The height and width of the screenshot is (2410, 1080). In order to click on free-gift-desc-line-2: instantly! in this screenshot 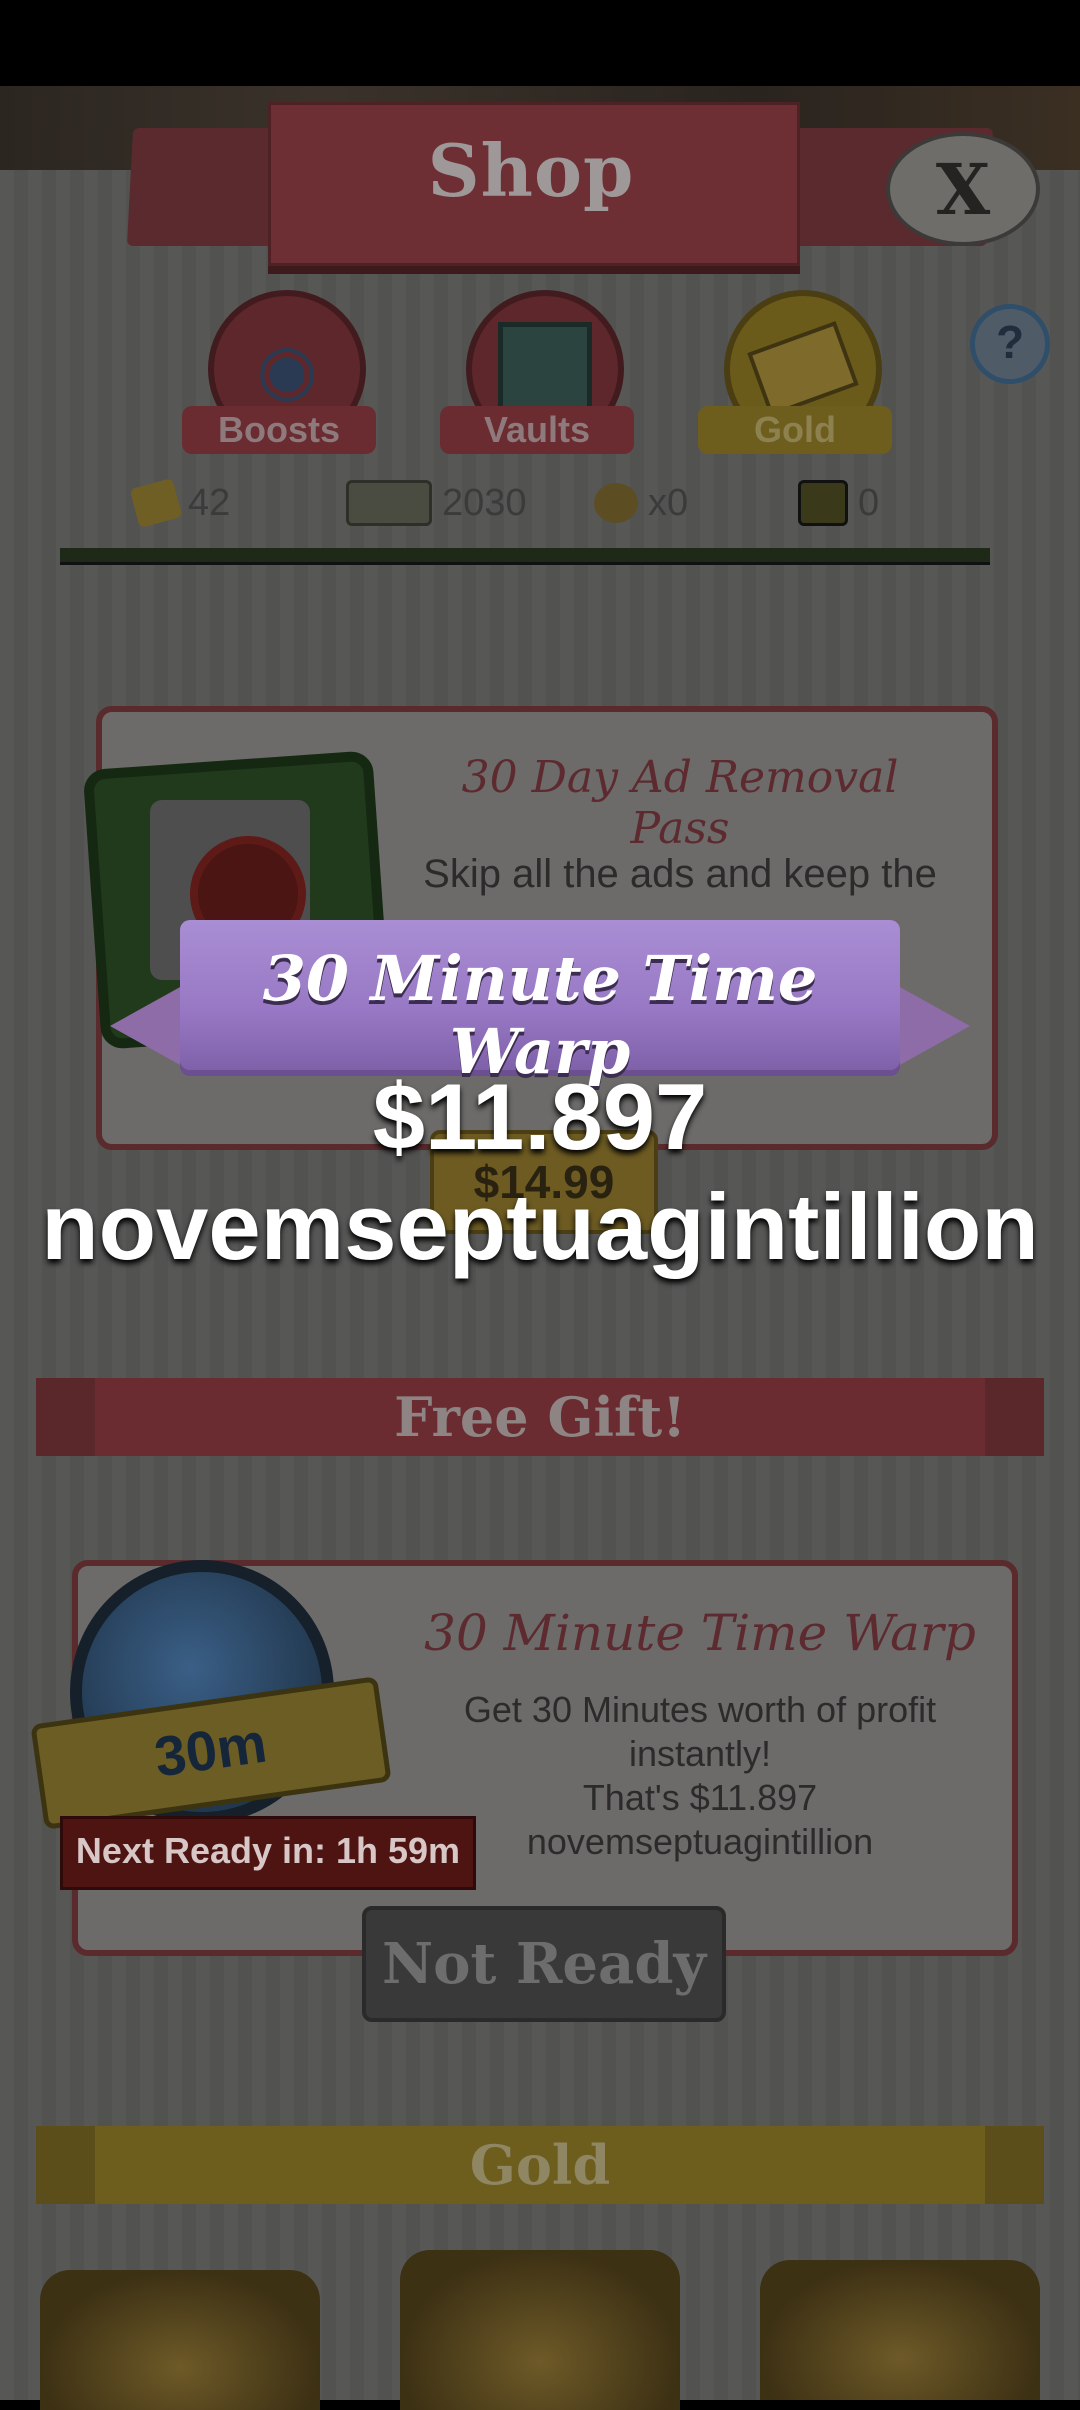, I will do `click(700, 1753)`.